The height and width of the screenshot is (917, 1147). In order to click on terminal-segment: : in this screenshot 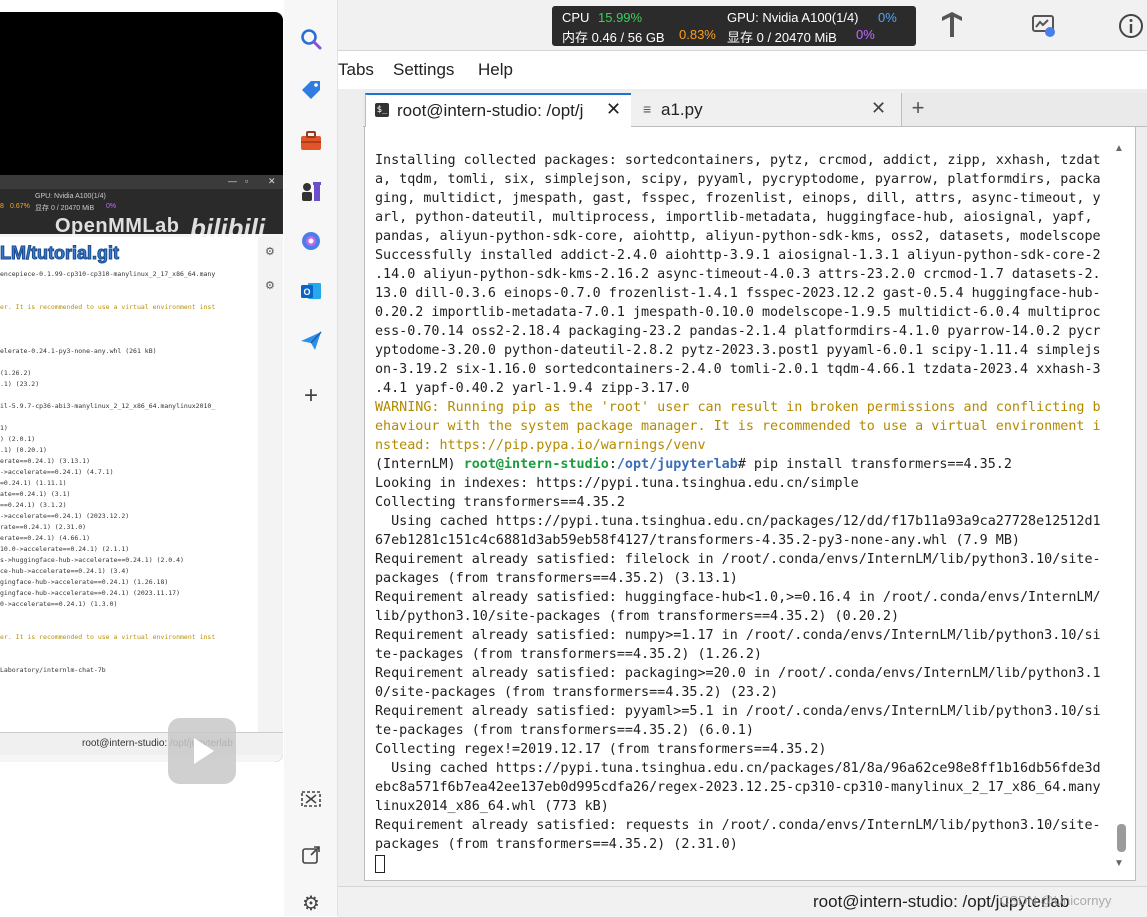, I will do `click(612, 464)`.